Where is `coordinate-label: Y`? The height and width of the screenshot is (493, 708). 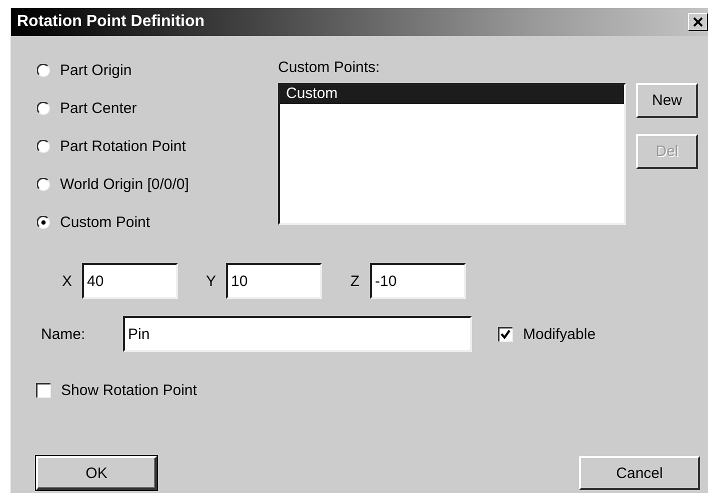
coordinate-label: Y is located at coordinates (210, 281).